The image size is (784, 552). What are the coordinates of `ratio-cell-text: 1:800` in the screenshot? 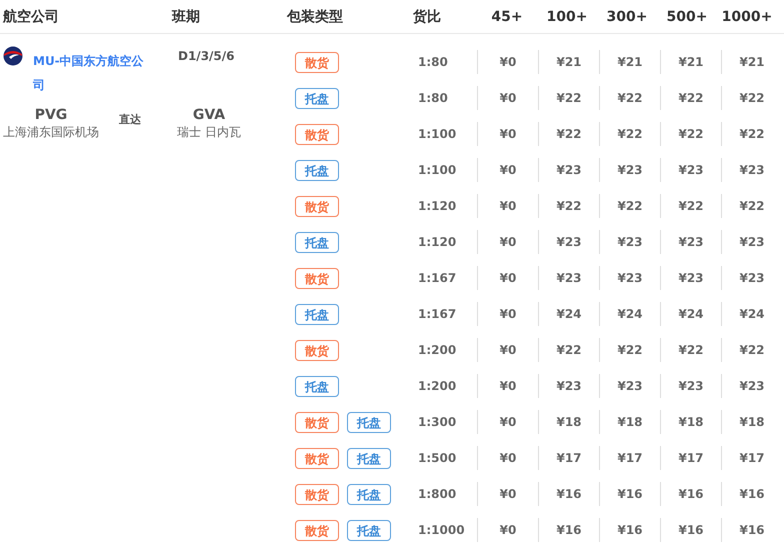 It's located at (437, 494).